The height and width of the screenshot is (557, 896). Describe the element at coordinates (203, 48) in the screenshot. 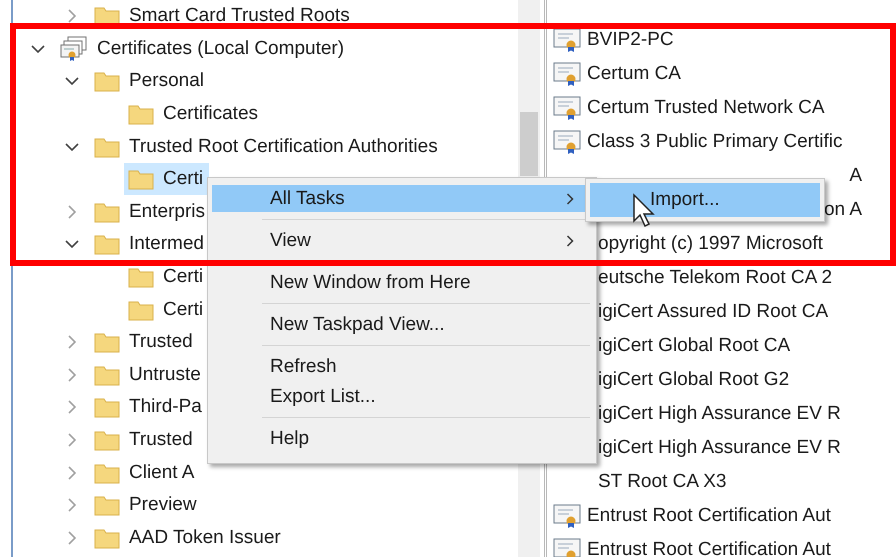

I see `tree-item: Certificates (Local Computer)` at that location.